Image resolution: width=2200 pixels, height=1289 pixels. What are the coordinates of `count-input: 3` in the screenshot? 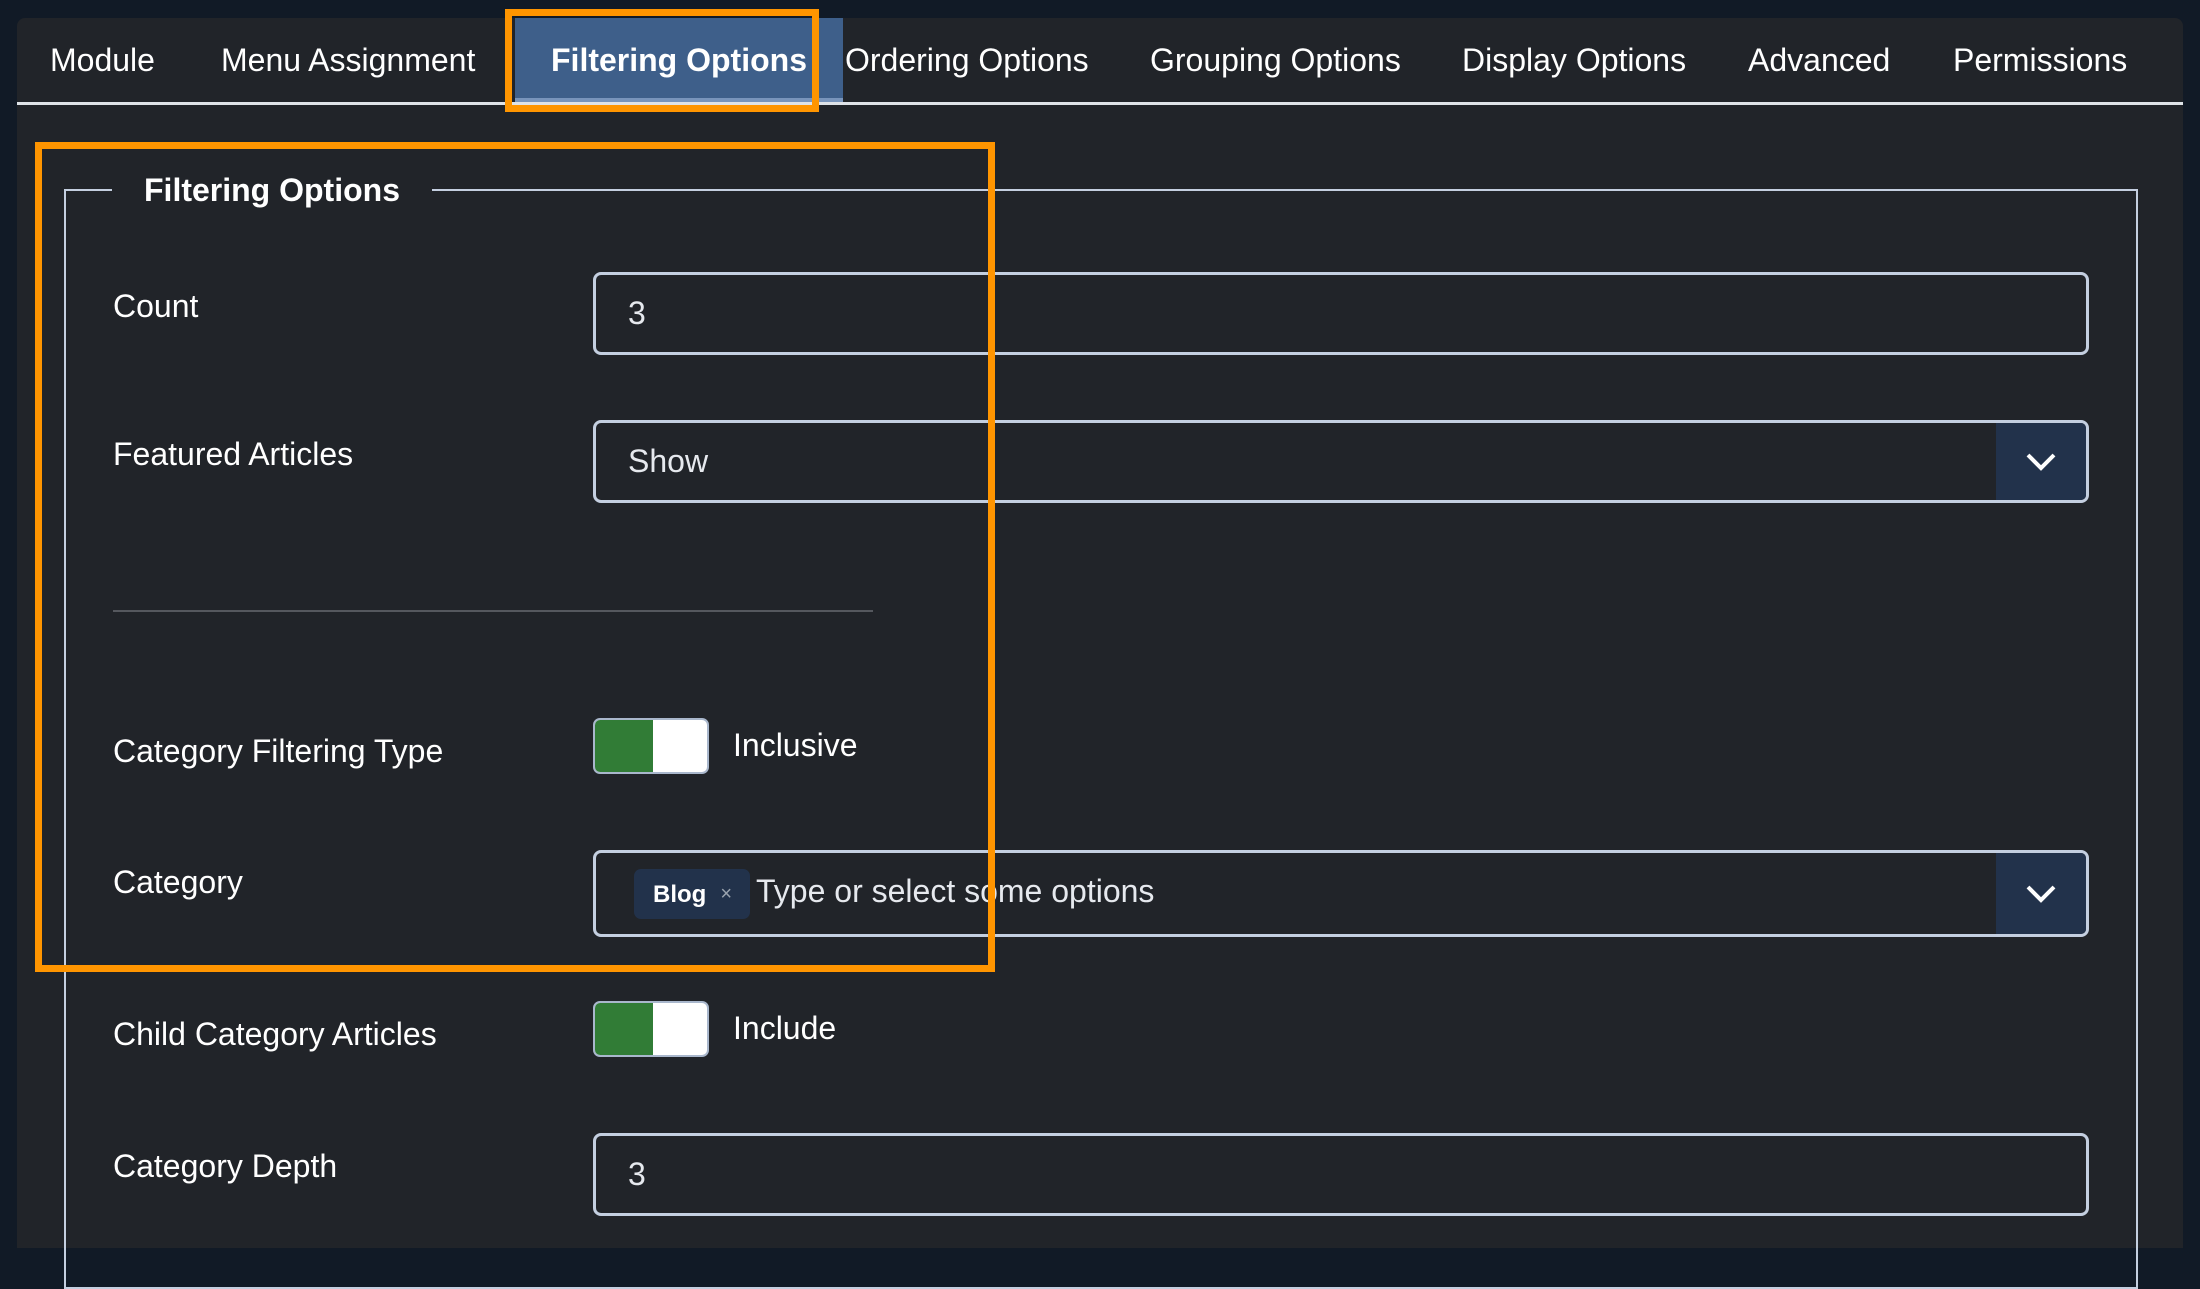 It's located at (1341, 313).